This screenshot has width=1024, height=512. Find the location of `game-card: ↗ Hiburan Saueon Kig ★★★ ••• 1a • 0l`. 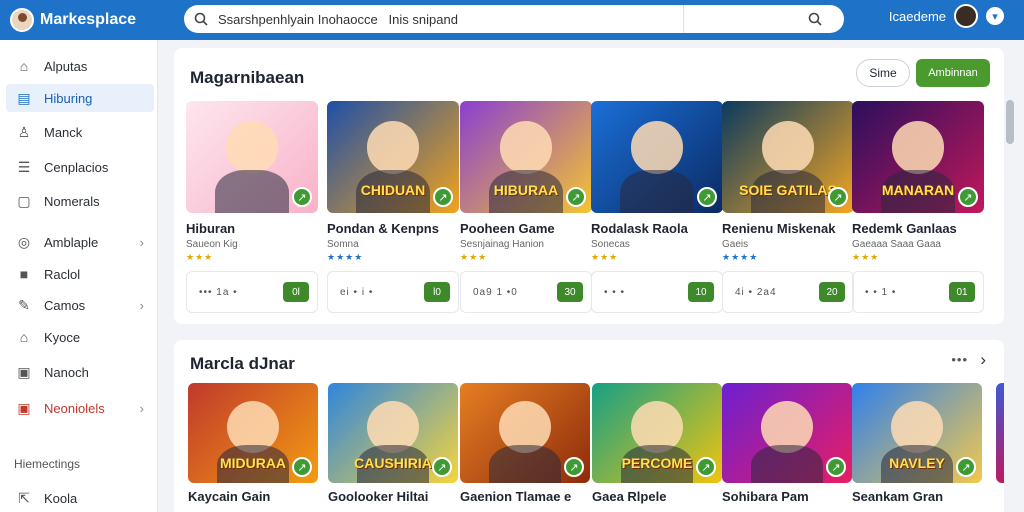

game-card: ↗ Hiburan Saueon Kig ★★★ ••• 1a • 0l is located at coordinates (252, 207).